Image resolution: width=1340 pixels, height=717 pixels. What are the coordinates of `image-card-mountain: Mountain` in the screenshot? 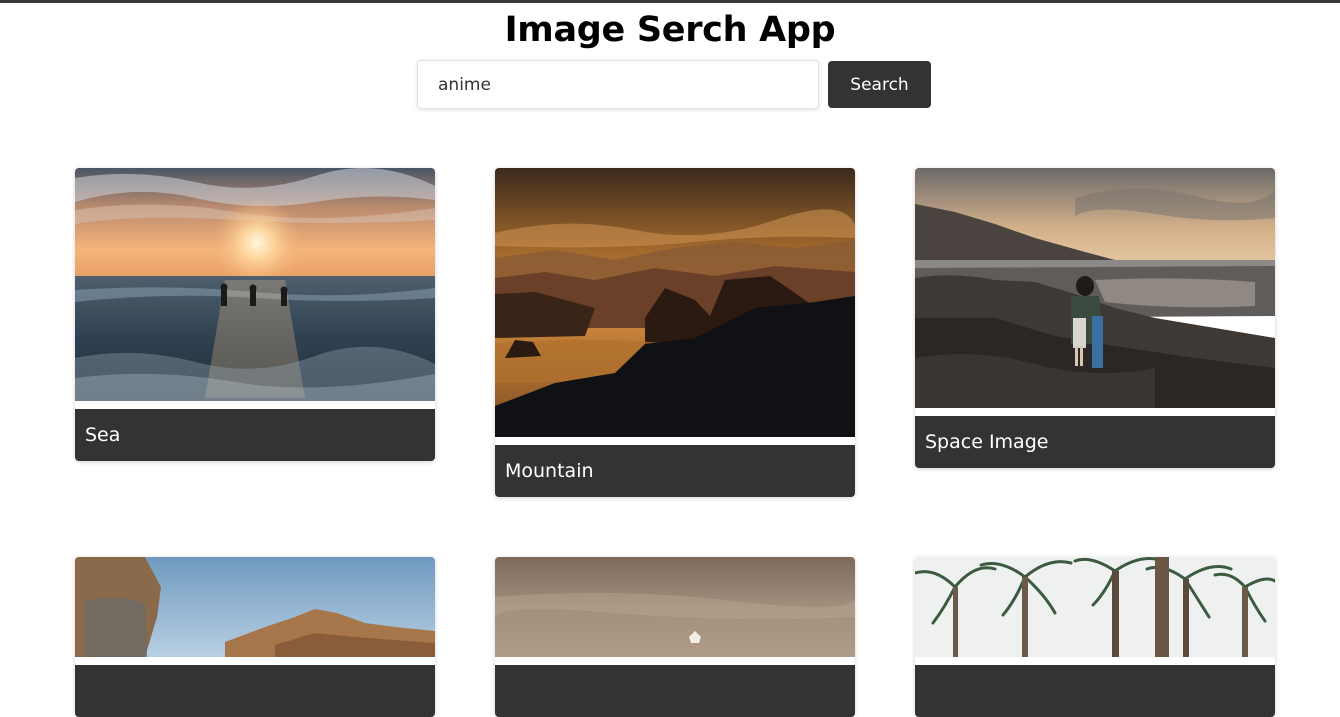 It's located at (675, 332).